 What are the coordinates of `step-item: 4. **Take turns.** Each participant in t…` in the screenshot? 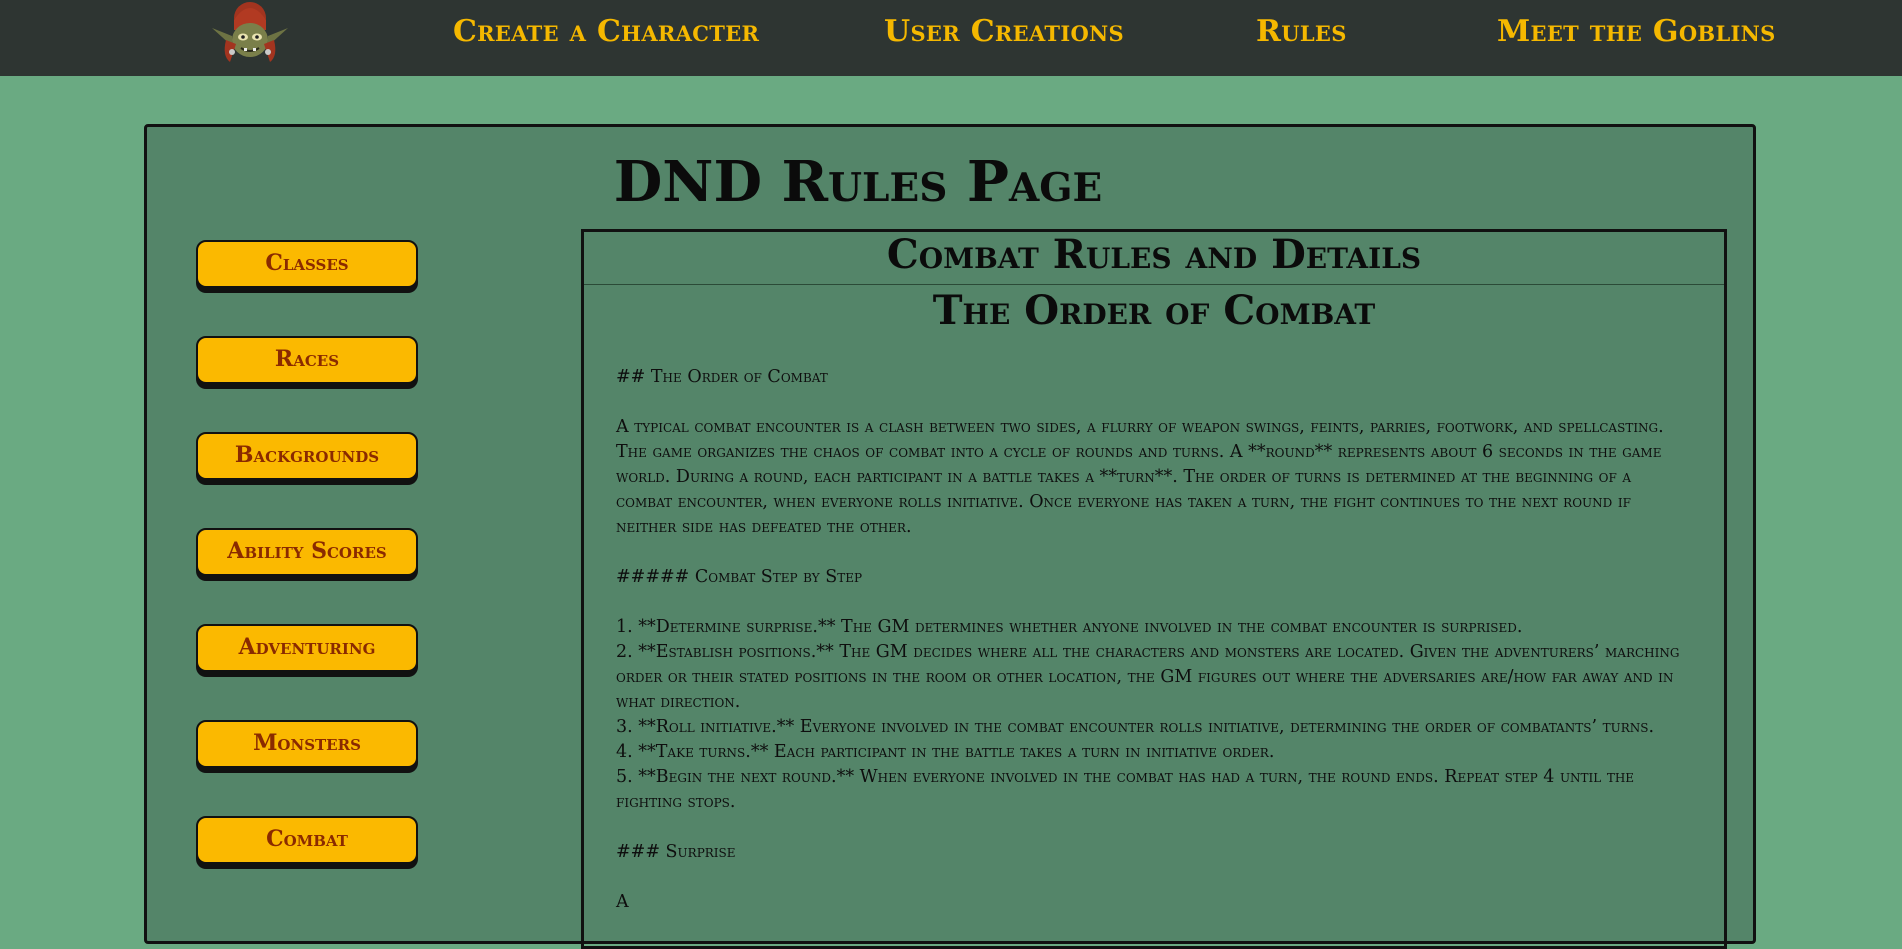 It's located at (945, 752).